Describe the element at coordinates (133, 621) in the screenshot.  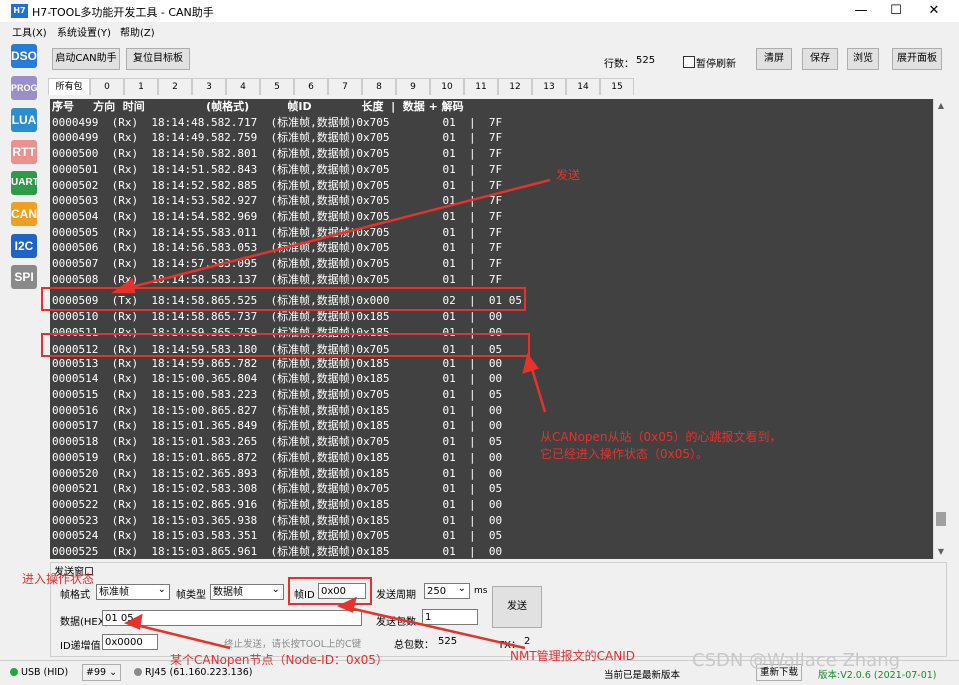
I see `arrow-node-head` at that location.